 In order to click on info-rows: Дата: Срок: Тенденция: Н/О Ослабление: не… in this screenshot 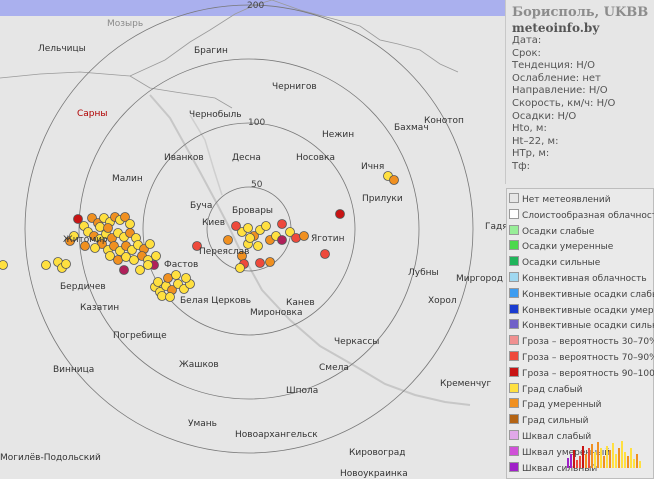, I will do `click(580, 104)`.